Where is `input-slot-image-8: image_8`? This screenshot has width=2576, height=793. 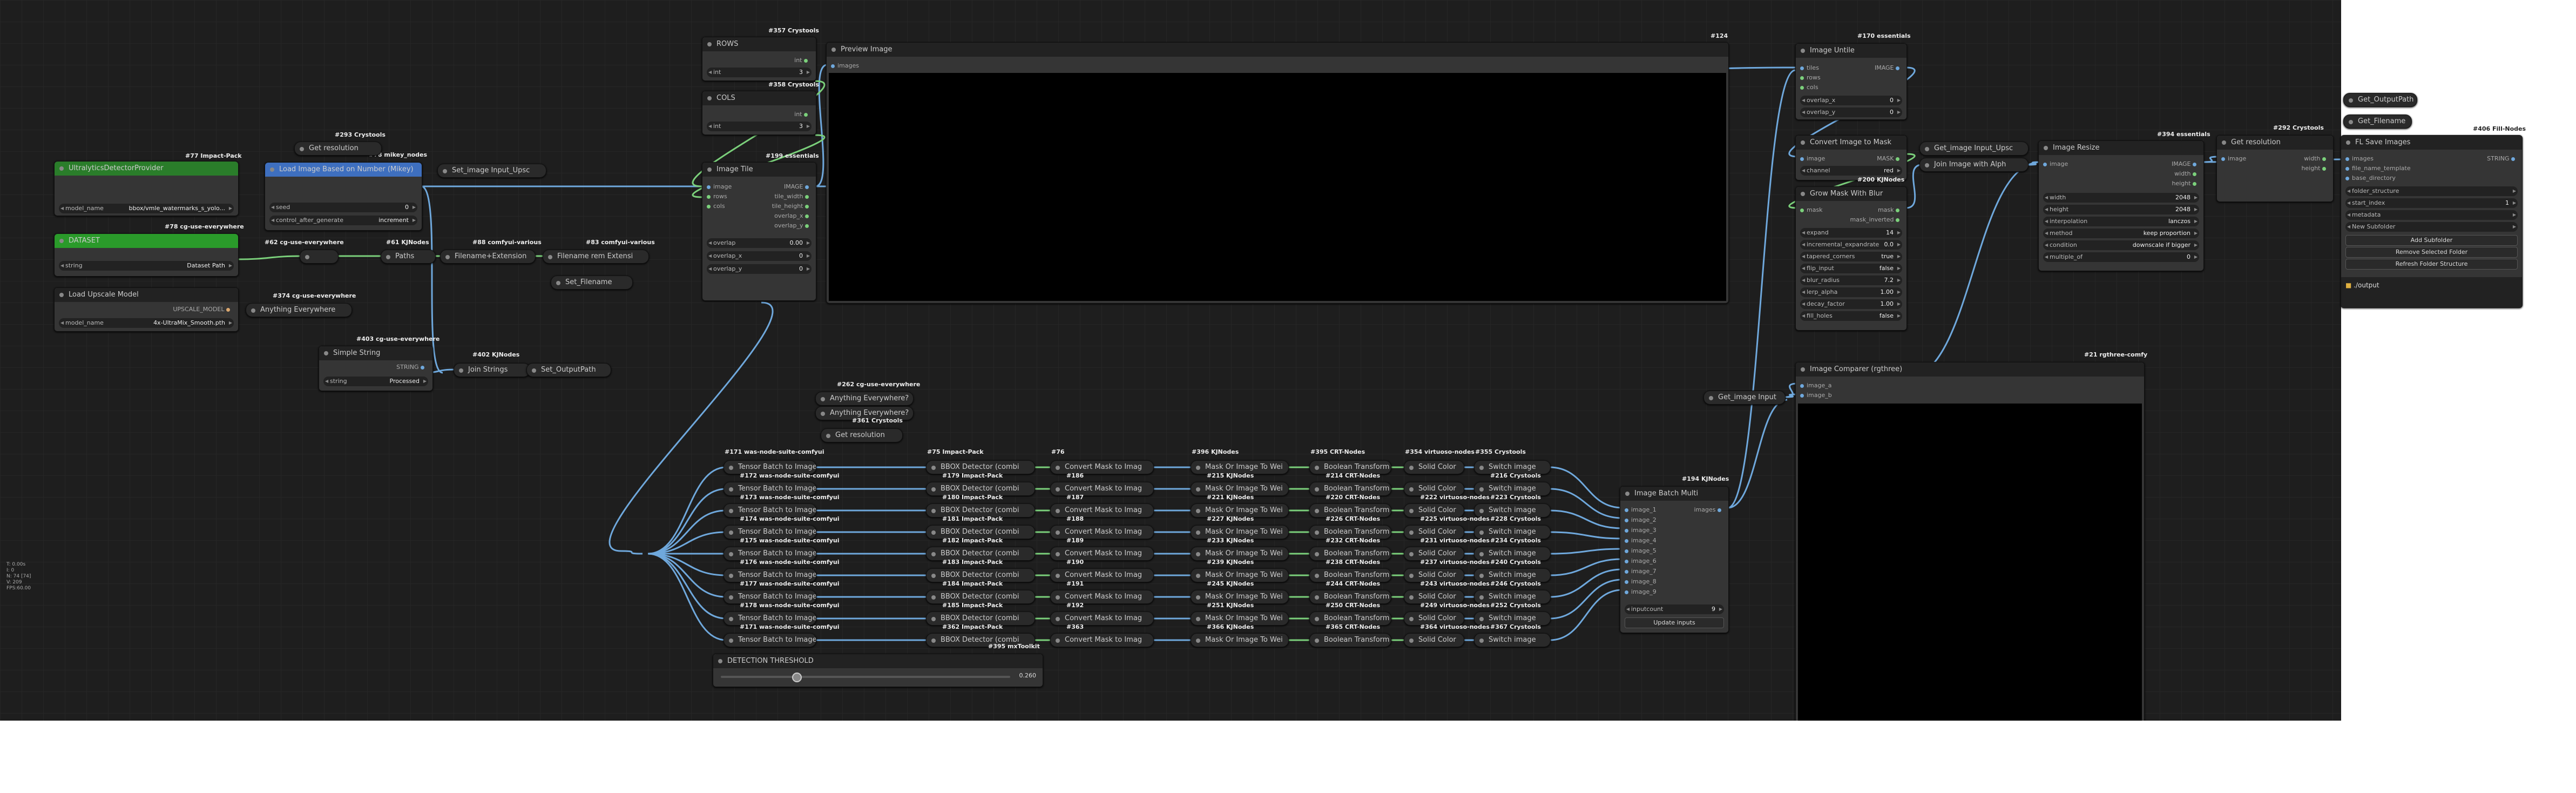
input-slot-image-8: image_8 is located at coordinates (1641, 581).